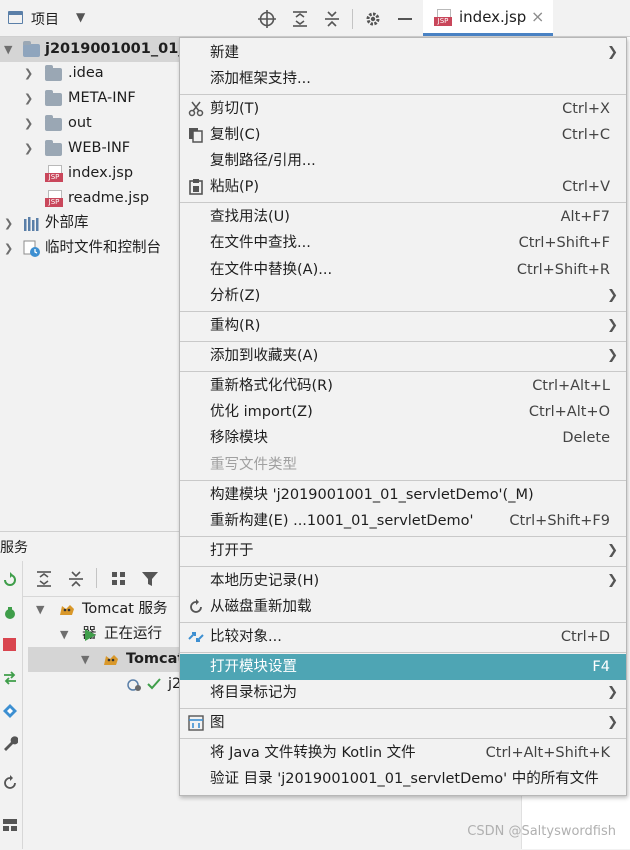  I want to click on menu-item-remove-module: 移除模块 Delete, so click(403, 438).